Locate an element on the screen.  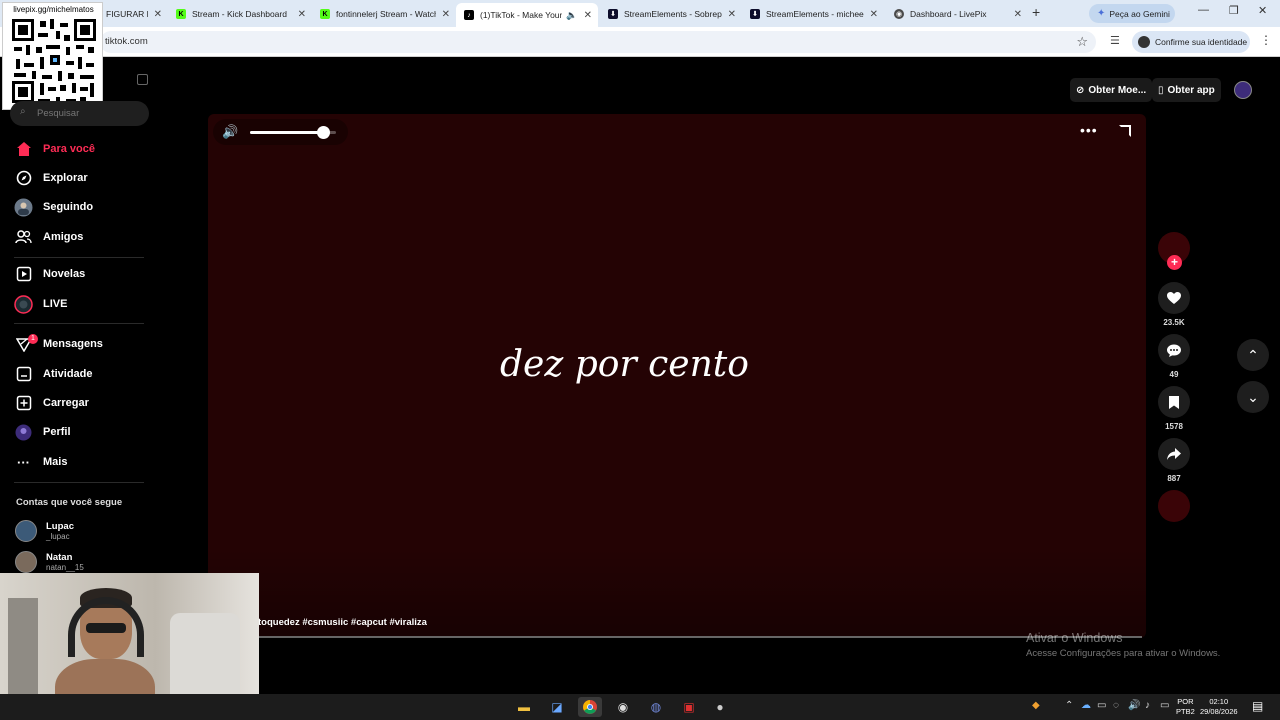
sidebar-item-carregar: Carregar is located at coordinates (51, 403).